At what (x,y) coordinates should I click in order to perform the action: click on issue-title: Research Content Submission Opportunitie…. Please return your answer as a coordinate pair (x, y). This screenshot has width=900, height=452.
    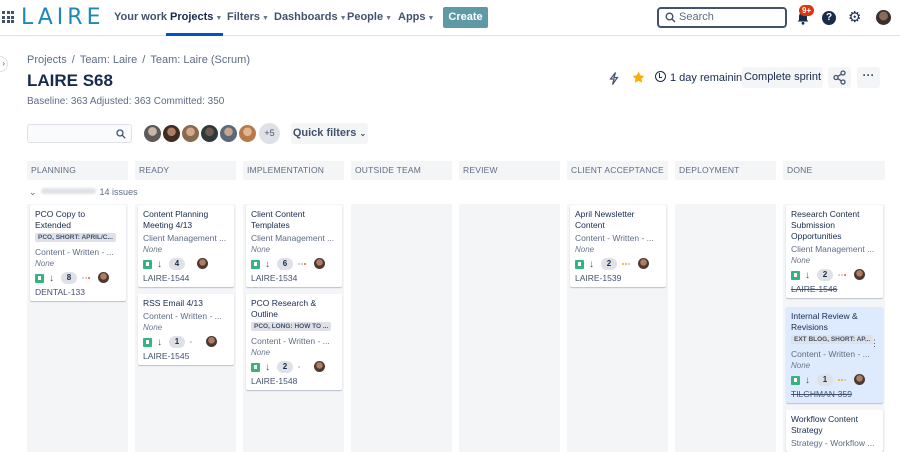
    Looking at the image, I should click on (825, 225).